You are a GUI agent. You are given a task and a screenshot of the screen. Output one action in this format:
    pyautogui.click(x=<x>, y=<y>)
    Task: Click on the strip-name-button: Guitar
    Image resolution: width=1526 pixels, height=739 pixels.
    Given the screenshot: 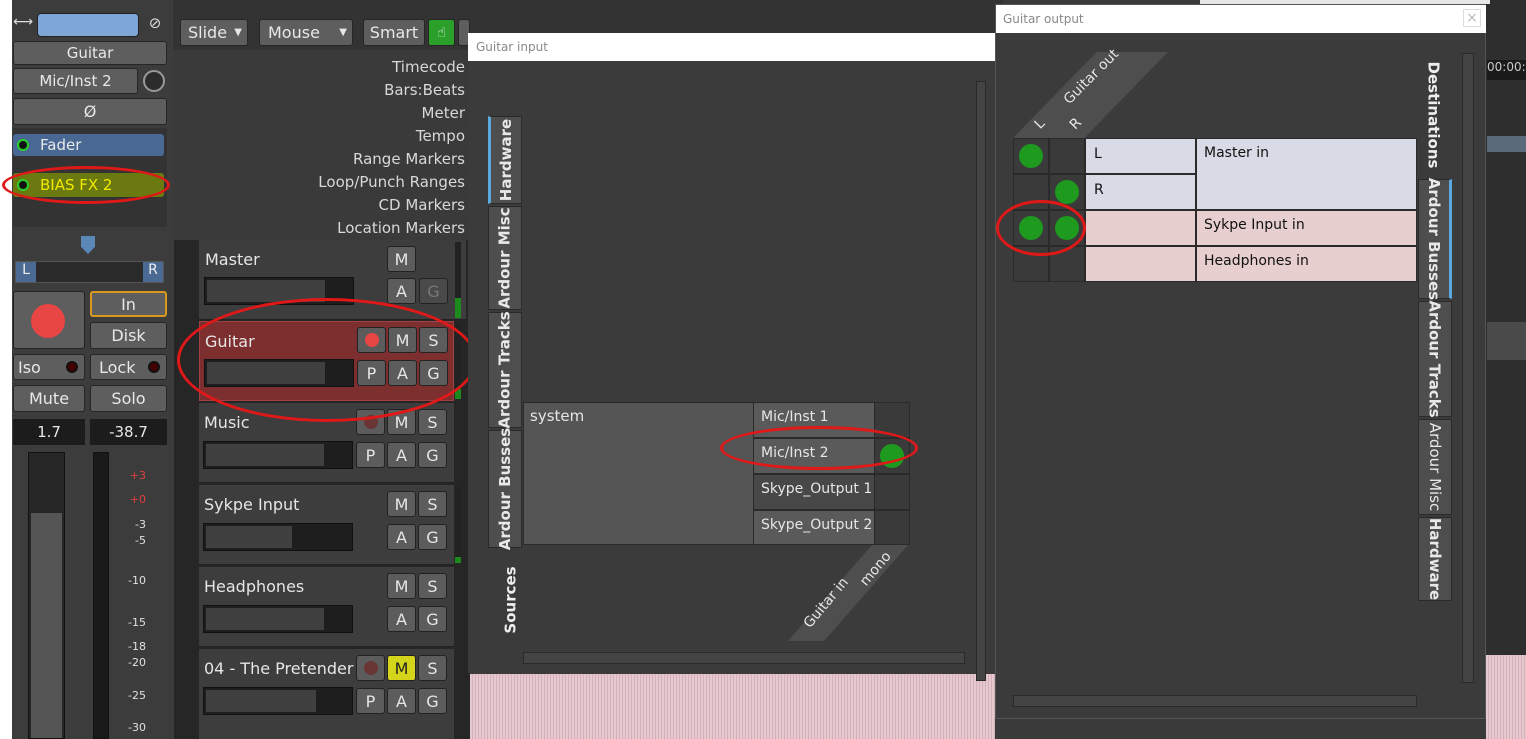 What is the action you would take?
    pyautogui.click(x=90, y=53)
    